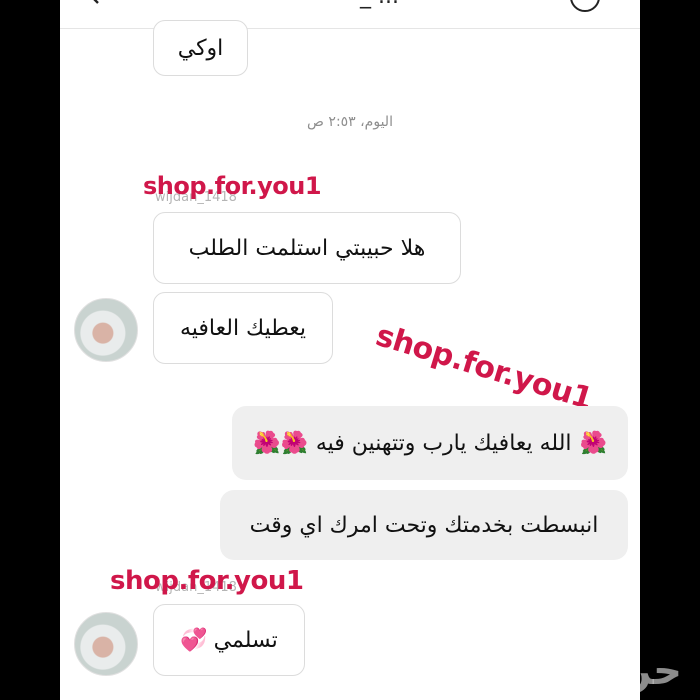 The width and height of the screenshot is (700, 700). I want to click on flower-icon: 🌺, so click(593, 443).